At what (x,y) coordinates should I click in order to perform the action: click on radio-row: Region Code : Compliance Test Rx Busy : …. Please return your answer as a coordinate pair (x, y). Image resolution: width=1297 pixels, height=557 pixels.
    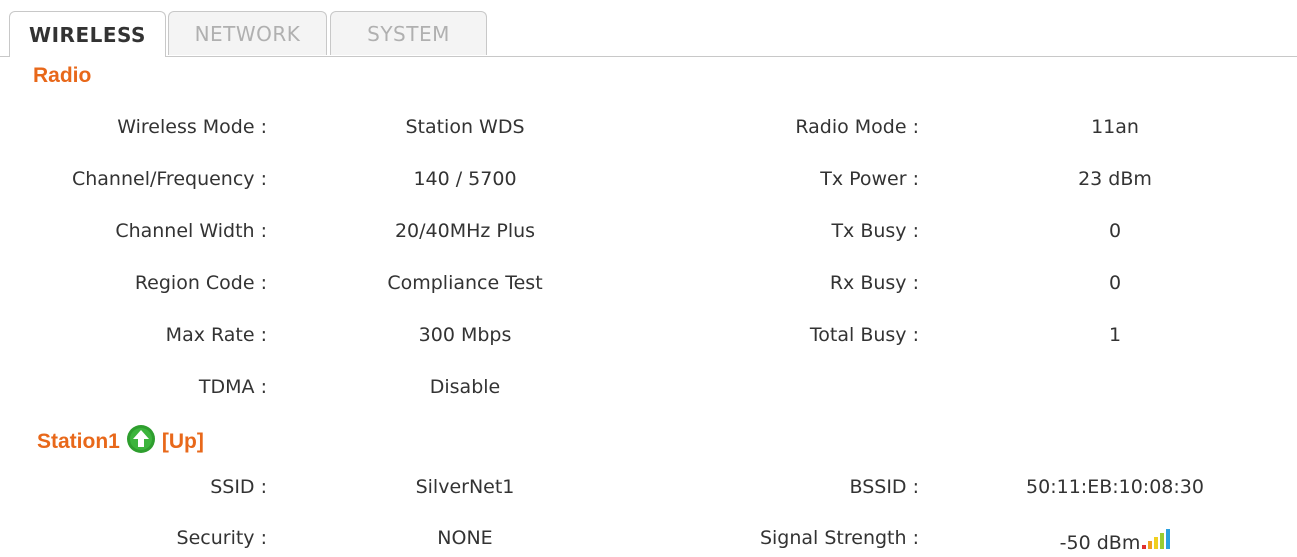
    Looking at the image, I should click on (648, 287).